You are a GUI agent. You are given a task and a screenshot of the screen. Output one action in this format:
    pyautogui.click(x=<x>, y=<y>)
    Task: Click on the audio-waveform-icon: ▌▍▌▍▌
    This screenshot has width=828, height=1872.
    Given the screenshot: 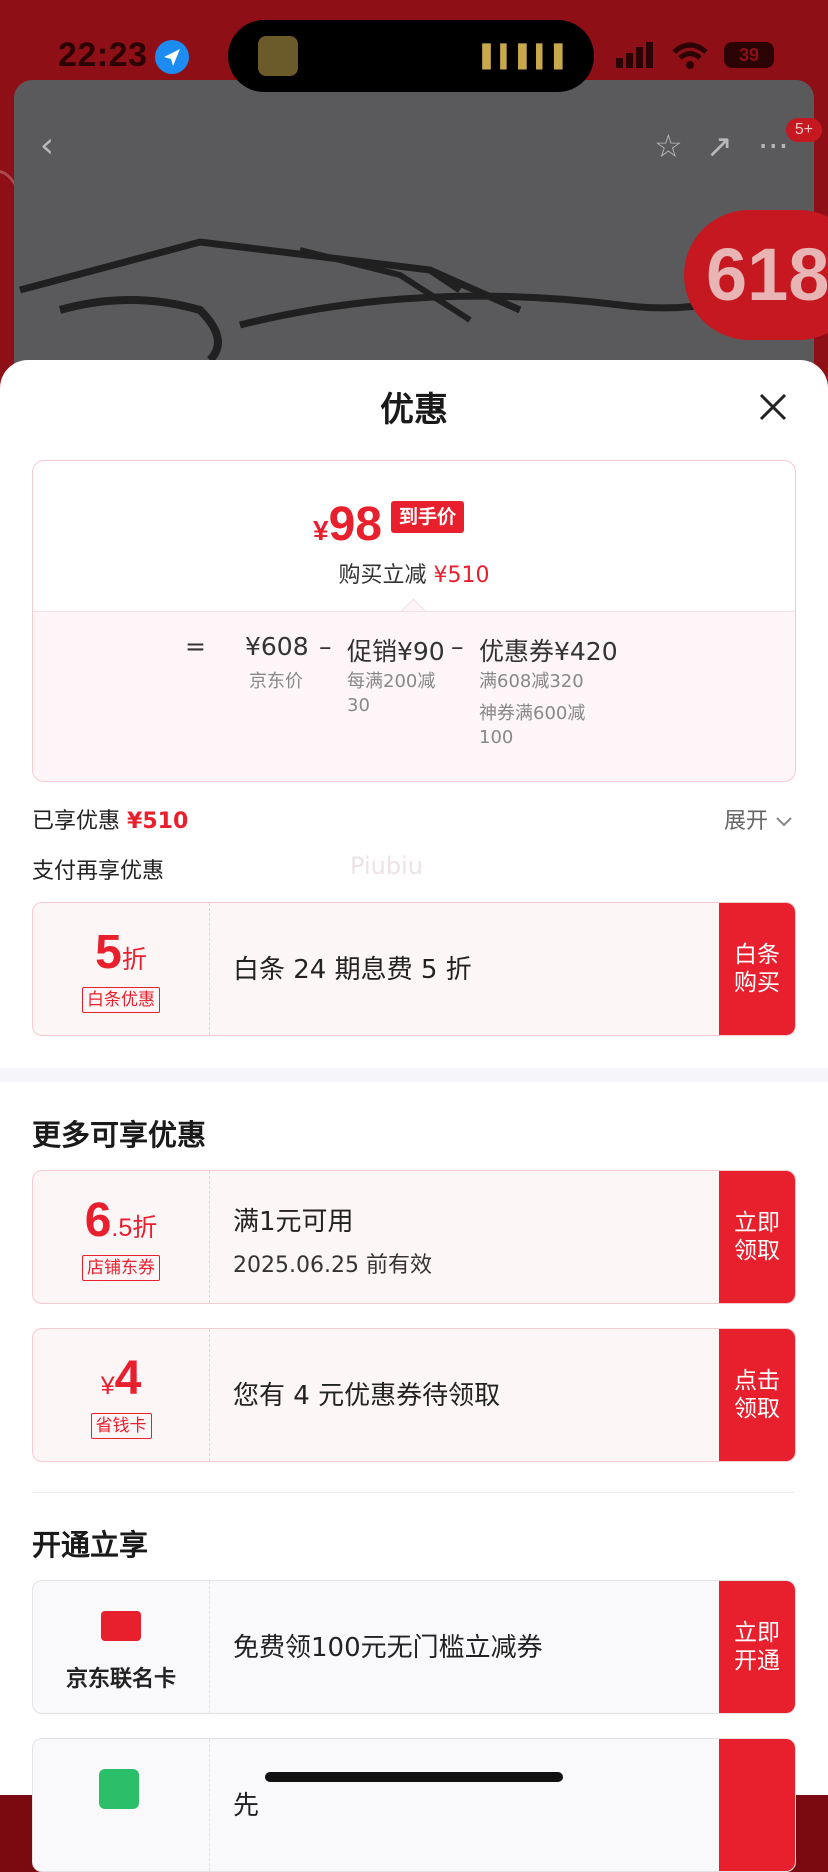 What is the action you would take?
    pyautogui.click(x=527, y=57)
    